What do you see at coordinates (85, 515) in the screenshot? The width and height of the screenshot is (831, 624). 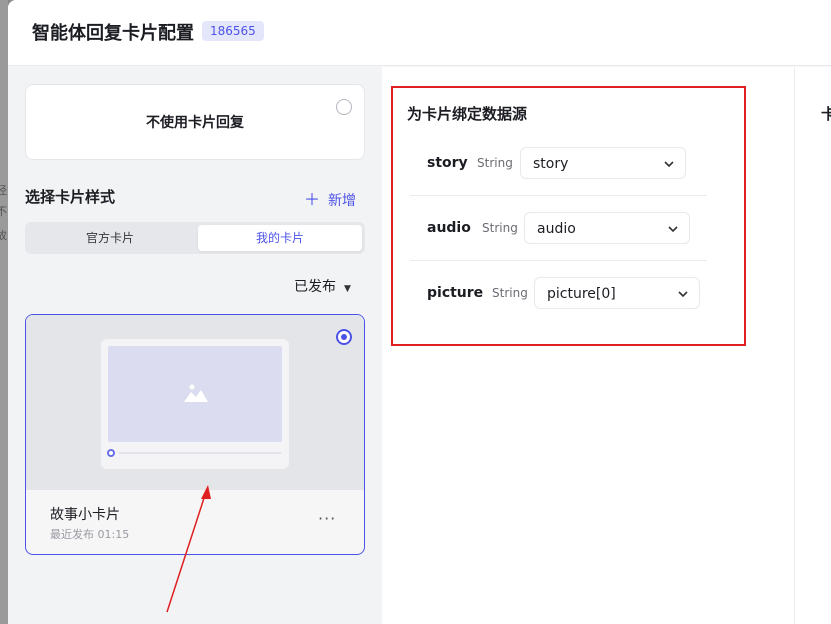 I see `card-name: 故事小卡片` at bounding box center [85, 515].